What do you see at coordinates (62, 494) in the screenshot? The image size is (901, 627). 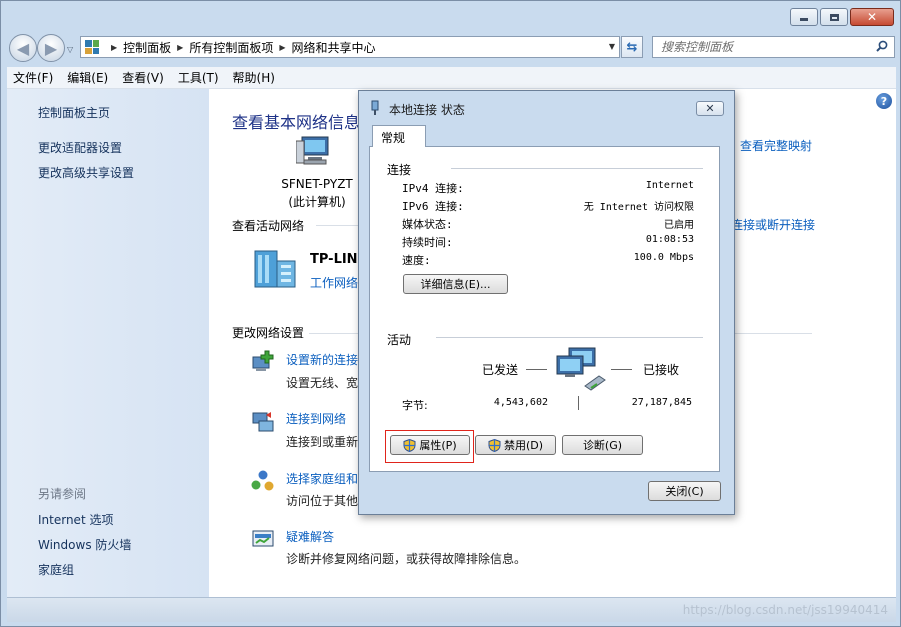 I see `see-also-heading: 另请参阅` at bounding box center [62, 494].